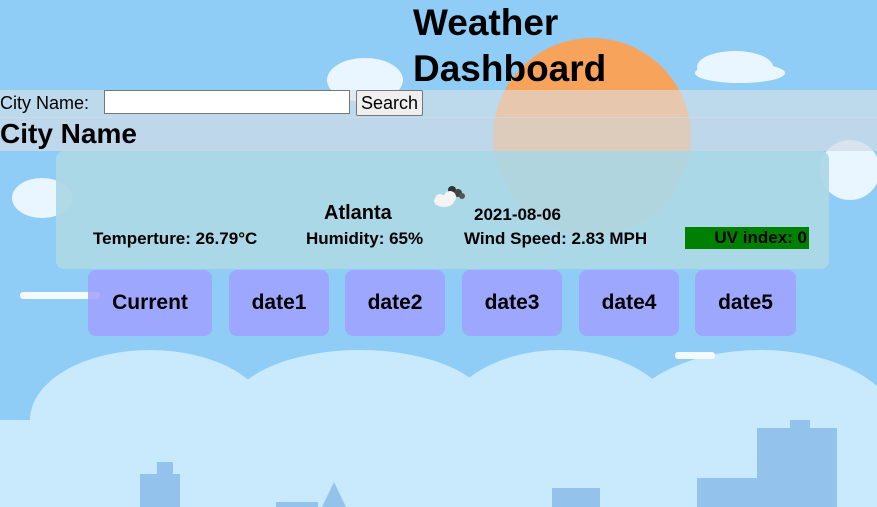  I want to click on page-title: Weather Dashboard, so click(510, 45).